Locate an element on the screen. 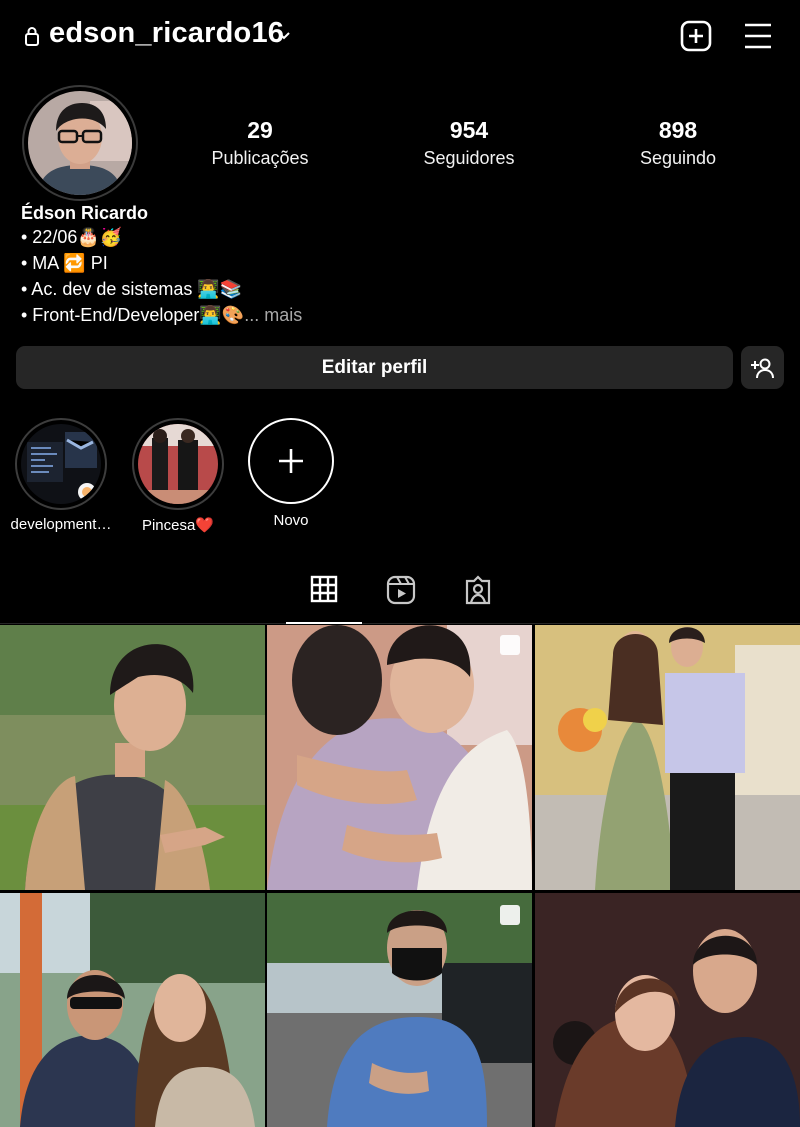  followers-count: 954 Seguidores is located at coordinates (469, 144).